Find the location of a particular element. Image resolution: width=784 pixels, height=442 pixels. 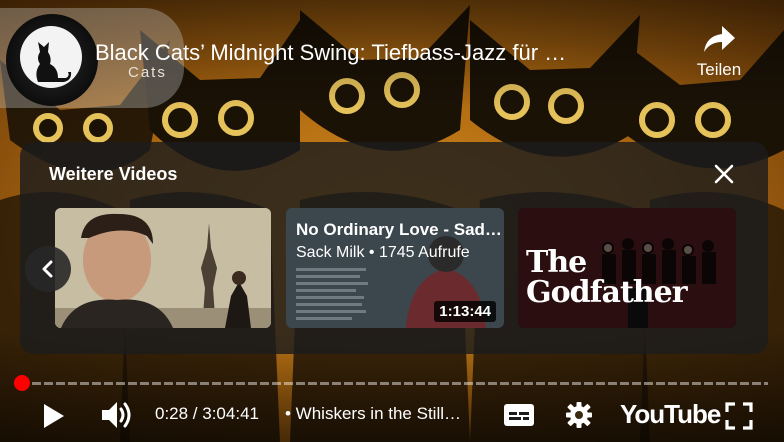

youtube-logo: YouTube is located at coordinates (670, 414).